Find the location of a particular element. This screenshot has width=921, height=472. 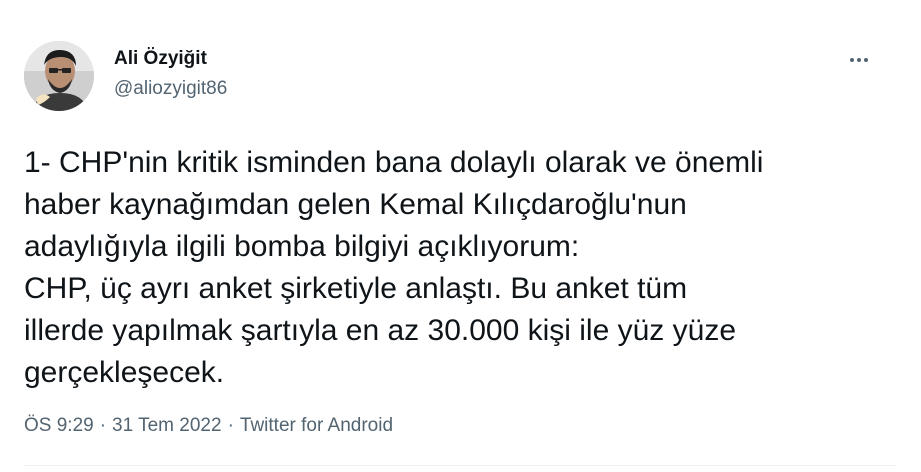

avatar is located at coordinates (59, 76).